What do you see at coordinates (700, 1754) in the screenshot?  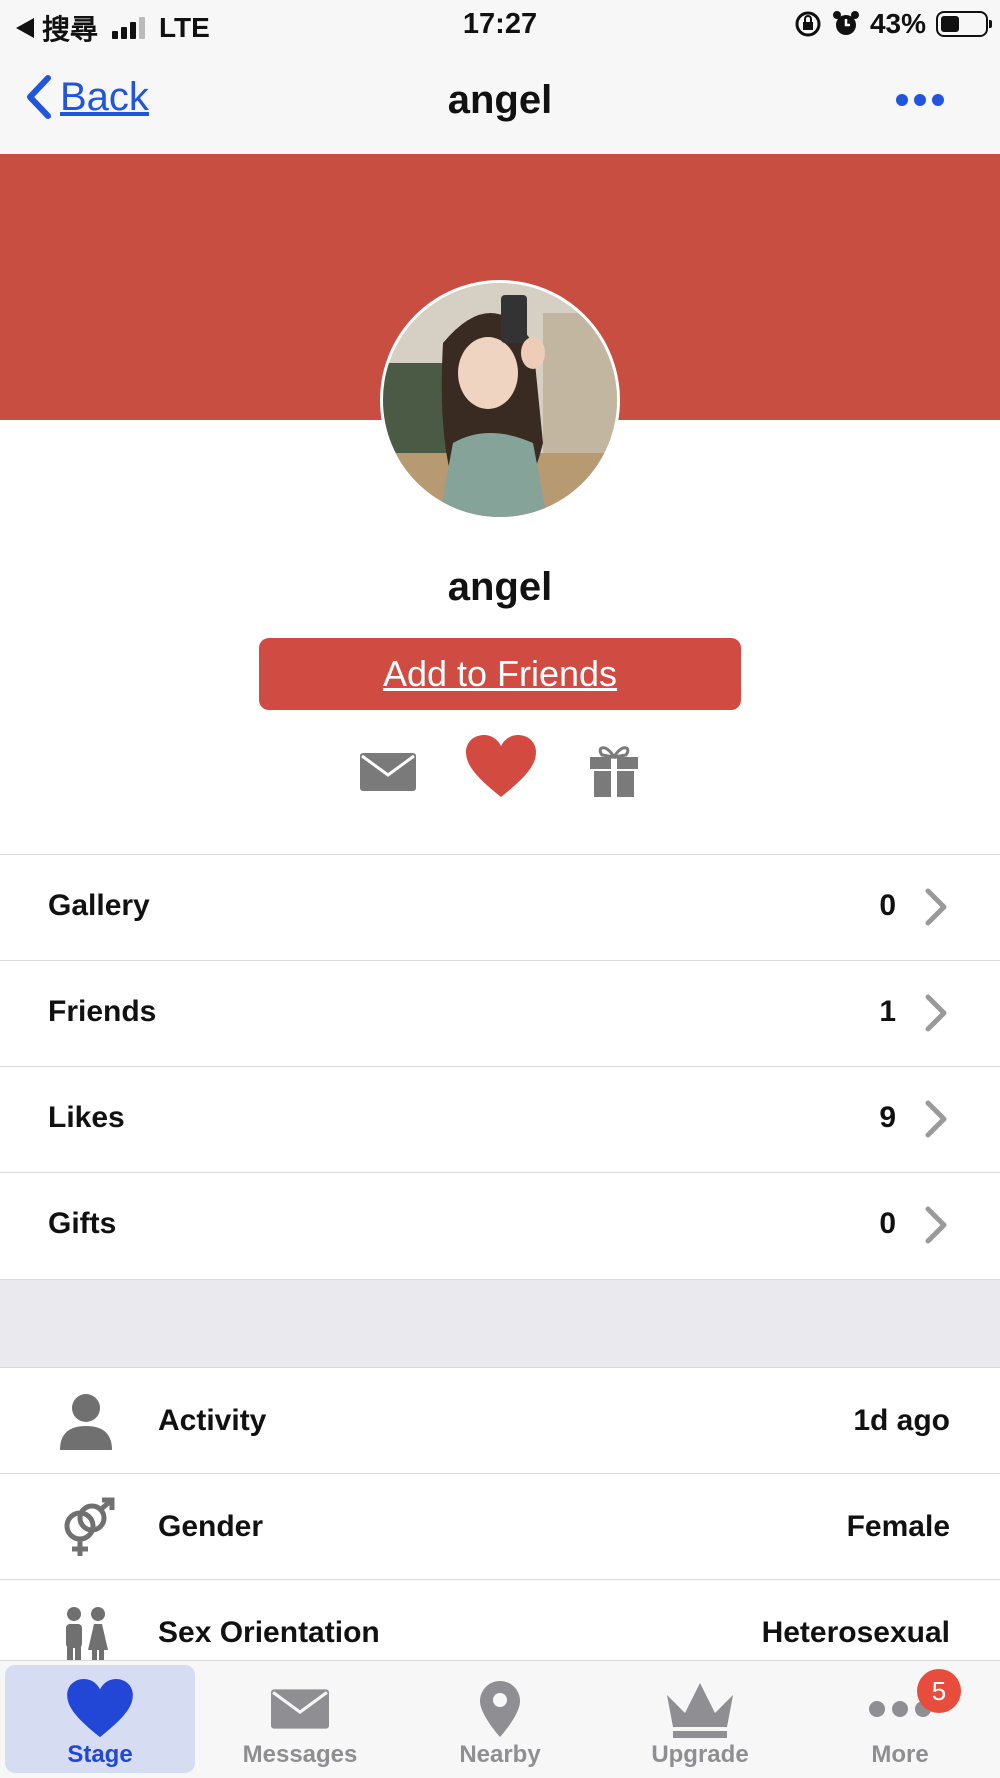 I see `tab-label: Upgrade` at bounding box center [700, 1754].